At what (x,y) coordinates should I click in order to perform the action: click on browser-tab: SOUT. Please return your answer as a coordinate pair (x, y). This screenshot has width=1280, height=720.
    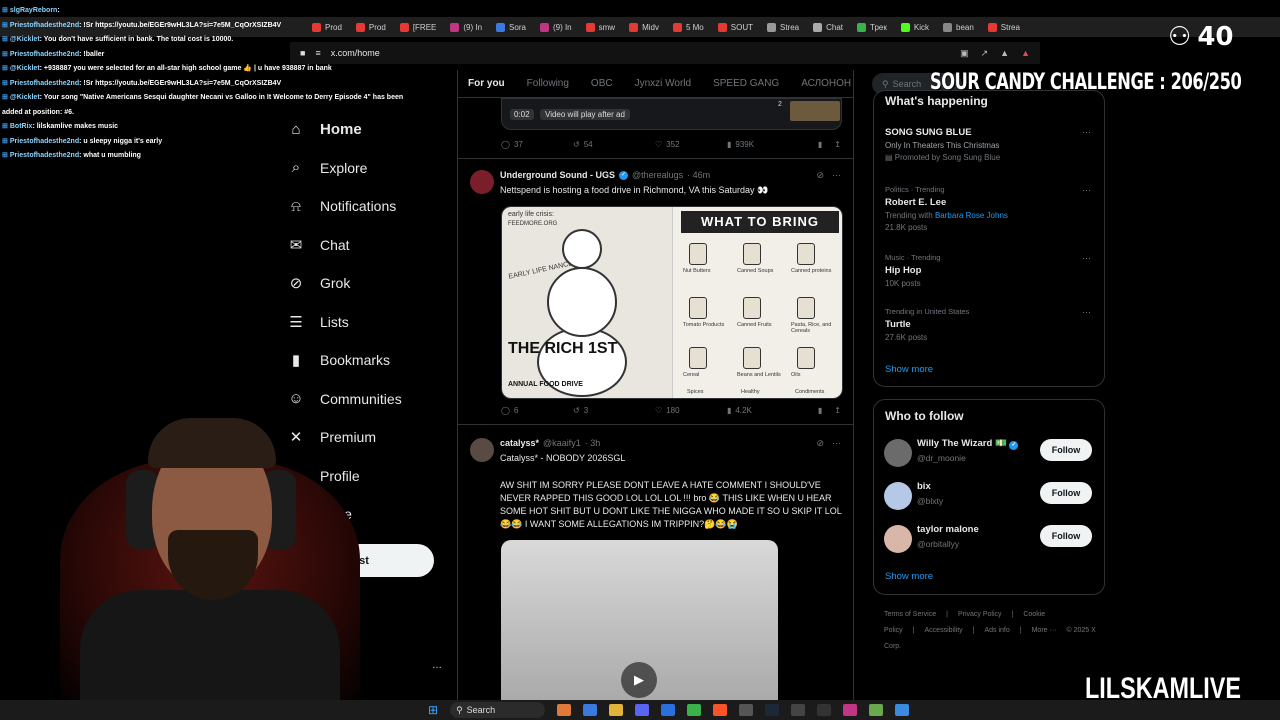
    Looking at the image, I should click on (735, 27).